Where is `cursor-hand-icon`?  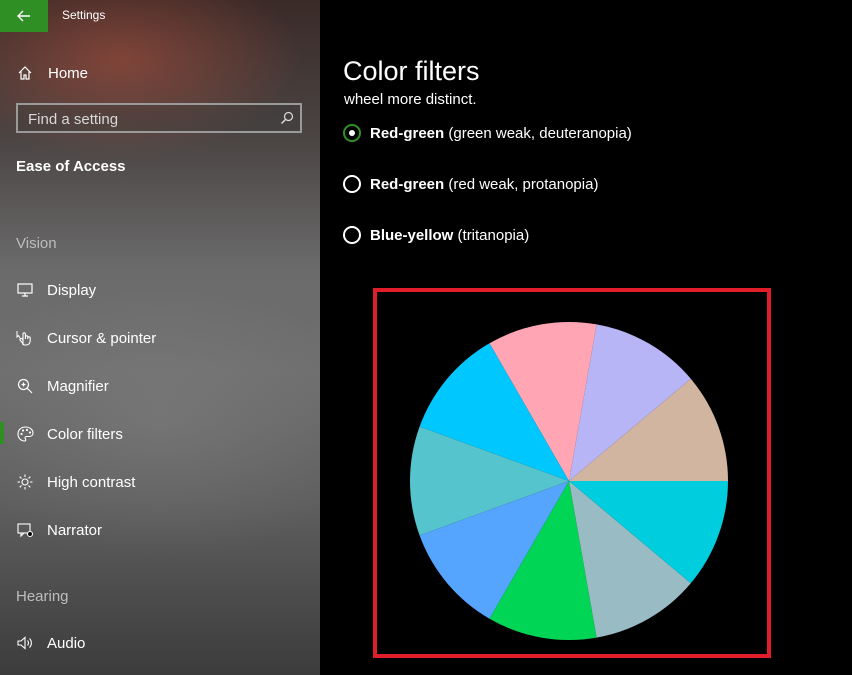 cursor-hand-icon is located at coordinates (25, 338).